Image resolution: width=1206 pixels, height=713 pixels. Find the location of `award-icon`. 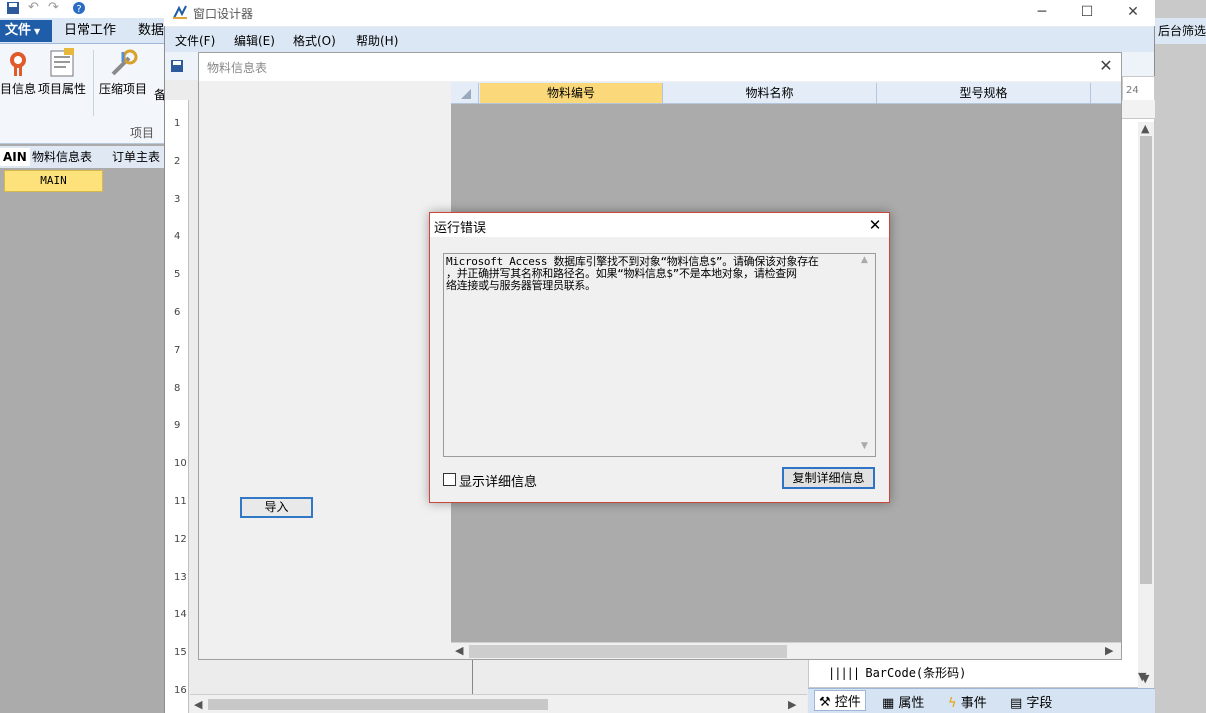

award-icon is located at coordinates (18, 64).